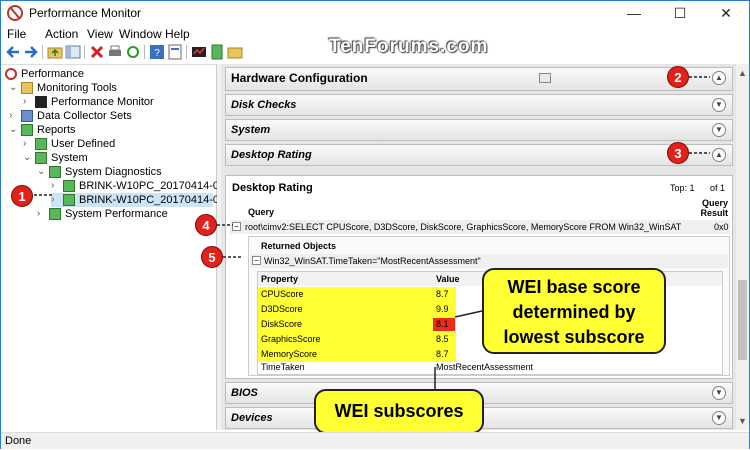  I want to click on menu-action: Action, so click(61, 34).